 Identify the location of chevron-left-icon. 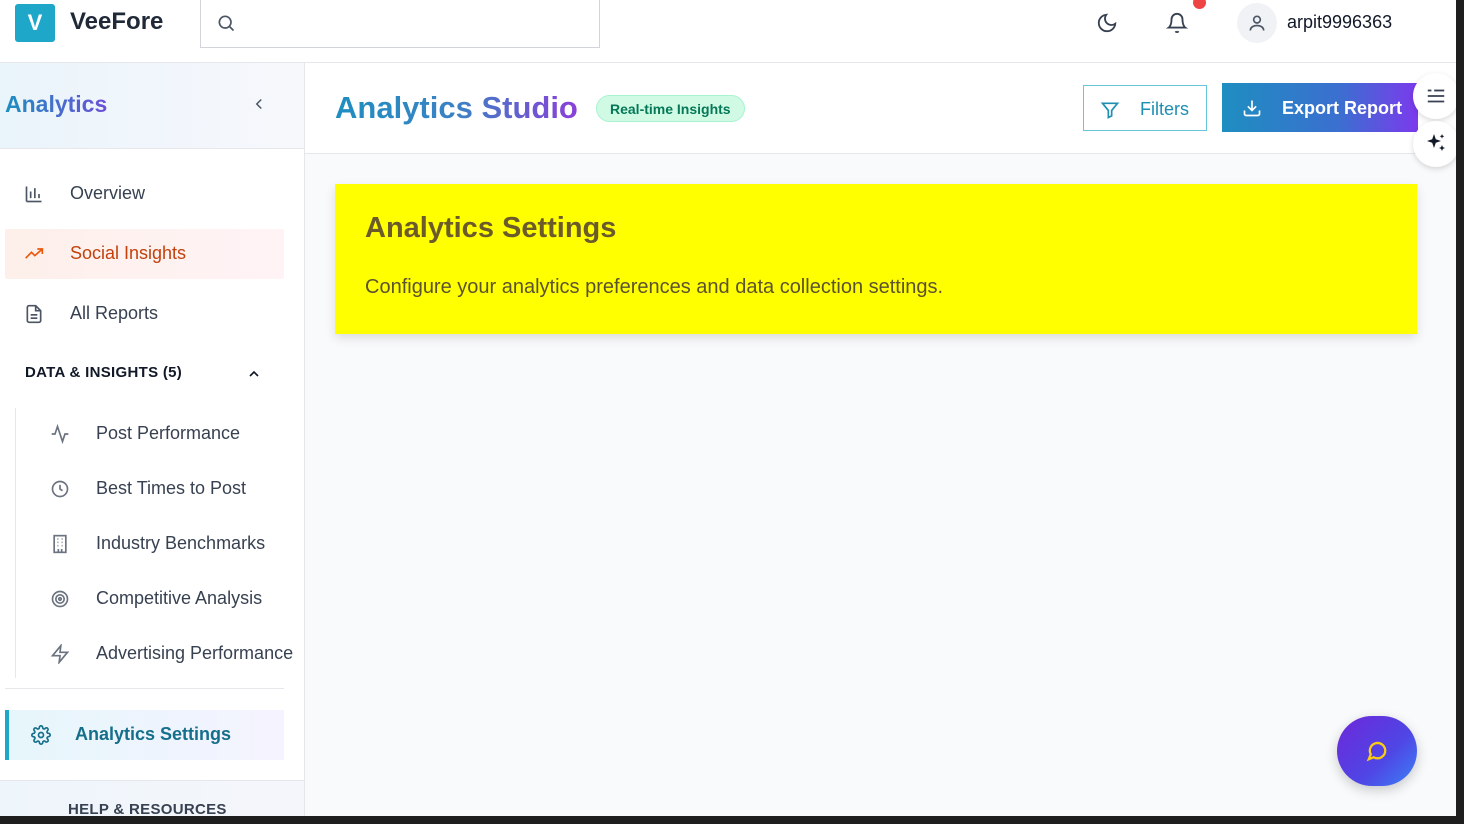
(259, 106).